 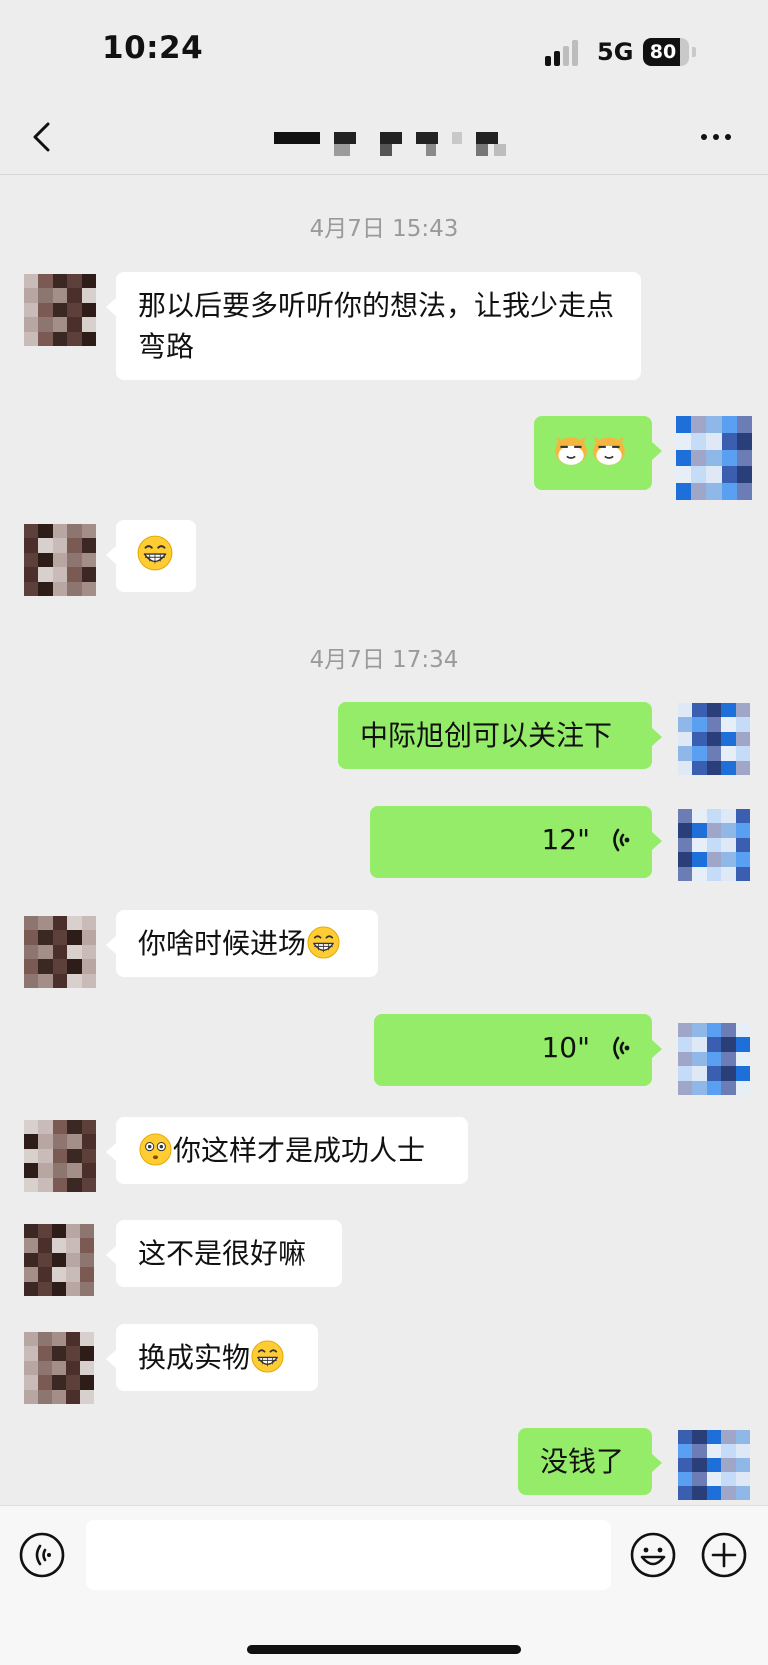 What do you see at coordinates (153, 48) in the screenshot?
I see `status-time: 10:24` at bounding box center [153, 48].